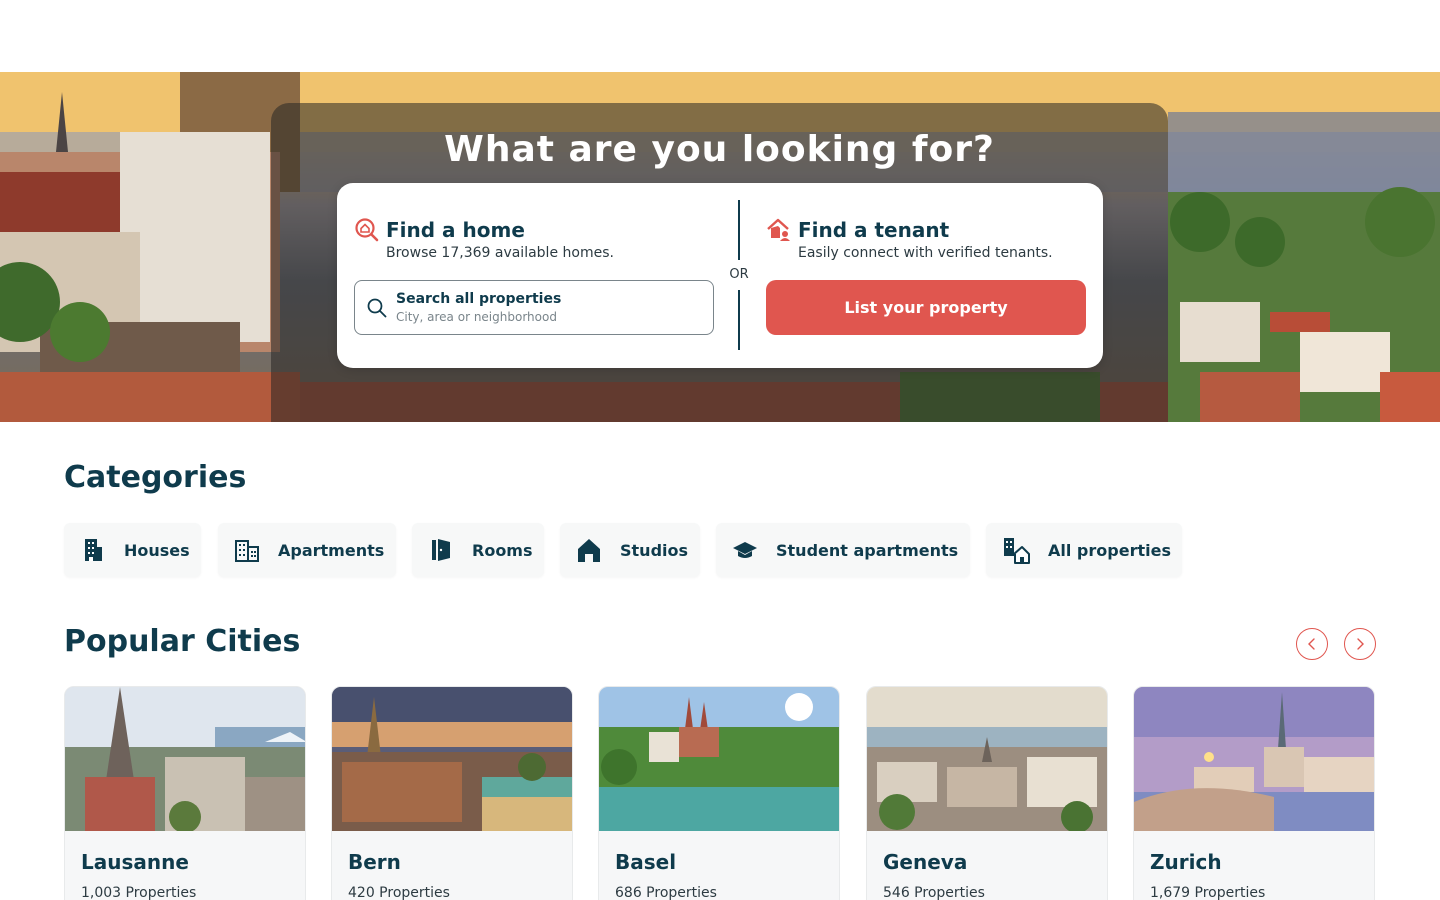 This screenshot has width=1440, height=900. What do you see at coordinates (1109, 550) in the screenshot?
I see `category-label: All properties` at bounding box center [1109, 550].